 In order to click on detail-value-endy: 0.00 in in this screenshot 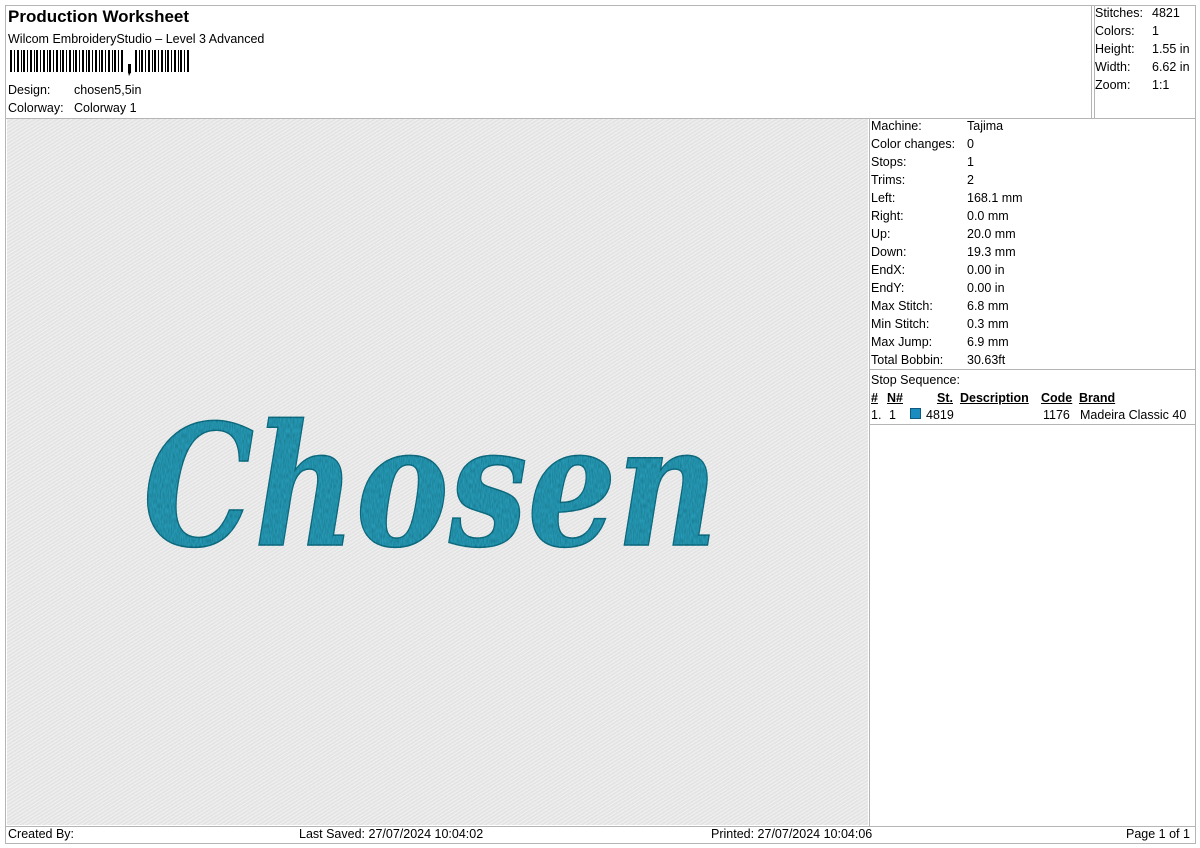, I will do `click(986, 288)`.